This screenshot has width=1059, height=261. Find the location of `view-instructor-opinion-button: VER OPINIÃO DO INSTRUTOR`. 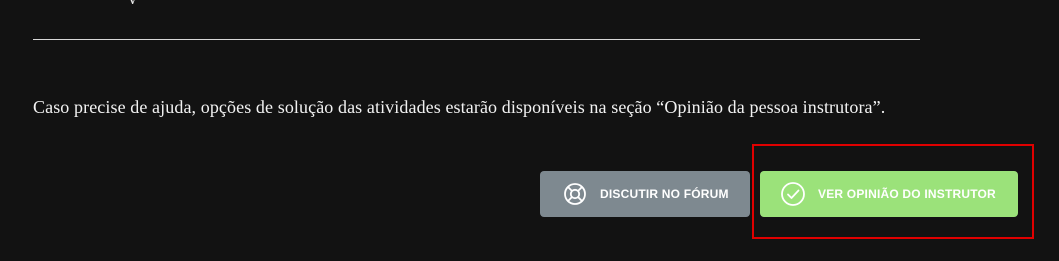

view-instructor-opinion-button: VER OPINIÃO DO INSTRUTOR is located at coordinates (889, 194).